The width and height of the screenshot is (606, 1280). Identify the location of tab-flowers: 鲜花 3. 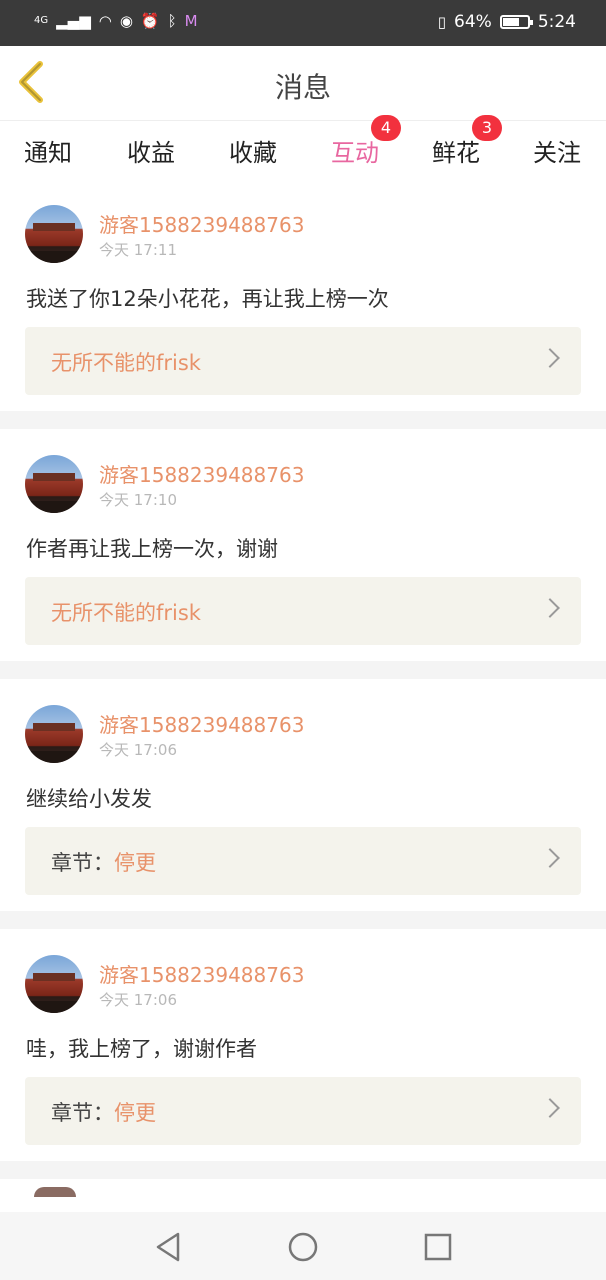
(467, 141).